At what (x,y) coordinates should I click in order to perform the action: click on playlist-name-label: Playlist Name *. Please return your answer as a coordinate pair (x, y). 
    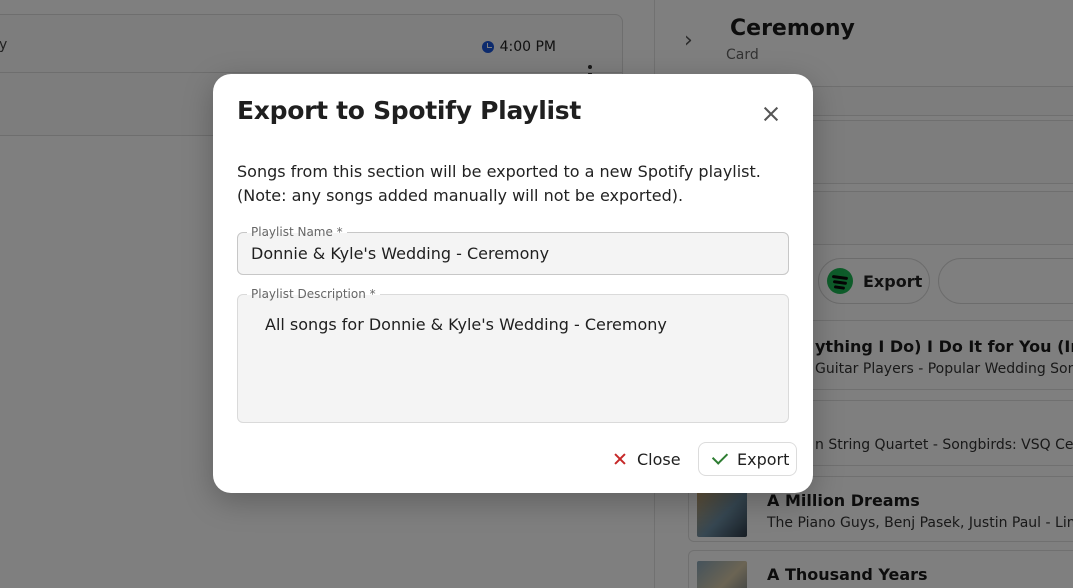
    Looking at the image, I should click on (297, 232).